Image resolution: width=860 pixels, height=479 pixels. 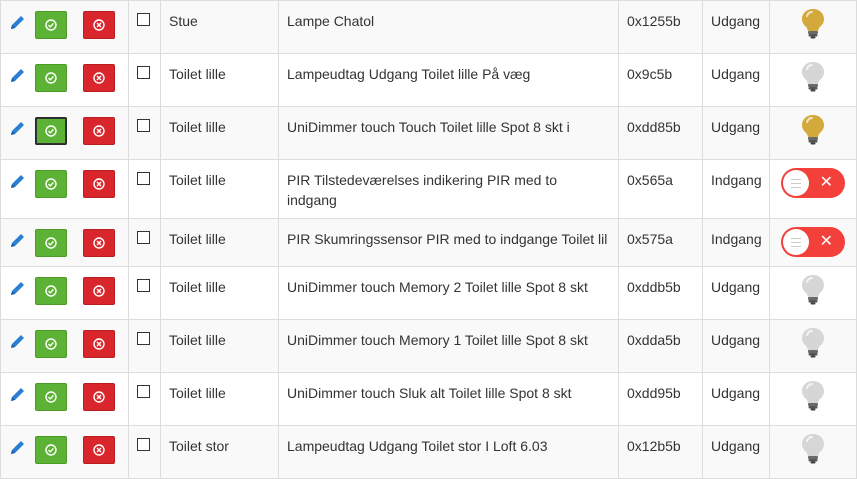 I want to click on address-cell: 0xdd85b, so click(x=660, y=133).